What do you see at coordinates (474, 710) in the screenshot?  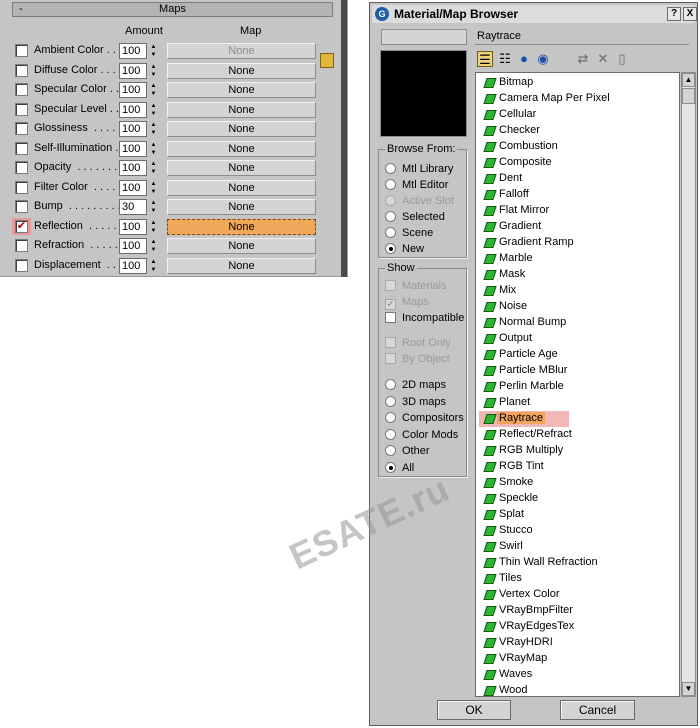 I see `ok-button: OK` at bounding box center [474, 710].